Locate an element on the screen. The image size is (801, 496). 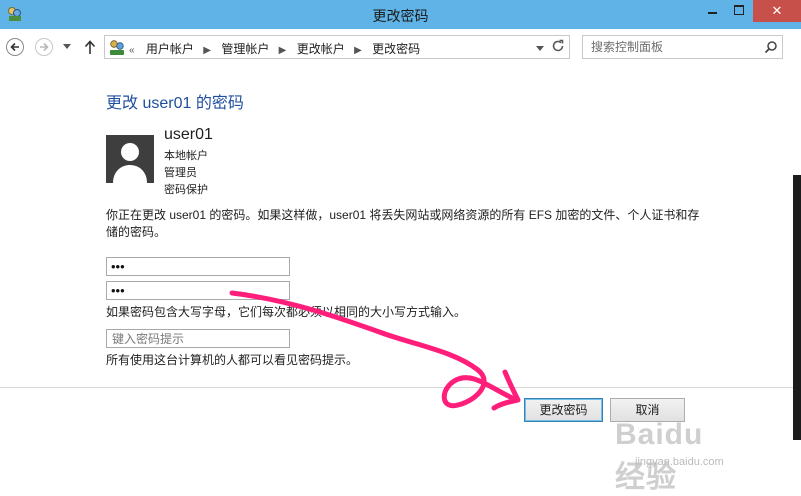
breadcrumb: « 用户帐户 ▶ 管理帐户 ▶ 更改帐户 ▶ 更改密码 is located at coordinates (274, 48).